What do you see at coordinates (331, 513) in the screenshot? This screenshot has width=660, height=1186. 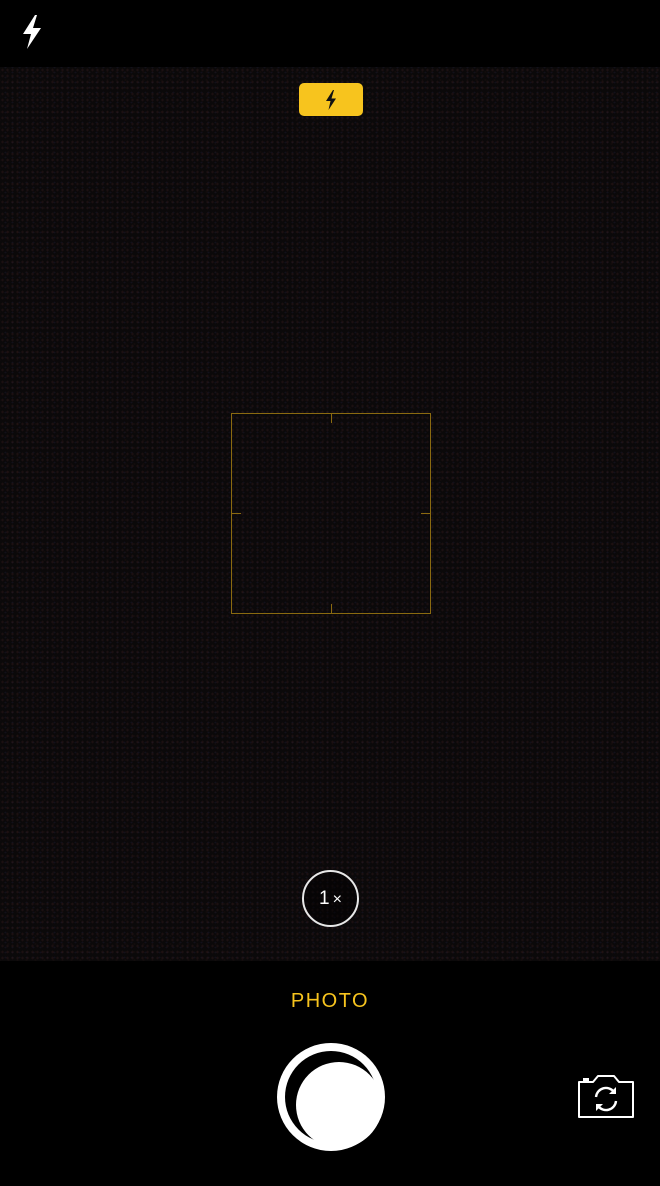 I see `focus-box` at bounding box center [331, 513].